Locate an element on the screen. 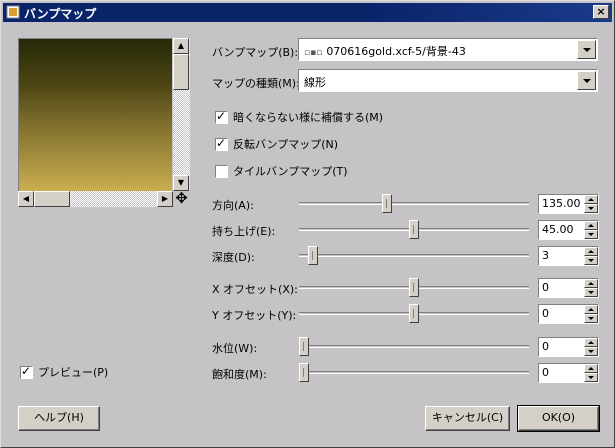  ambient-slider is located at coordinates (414, 373).